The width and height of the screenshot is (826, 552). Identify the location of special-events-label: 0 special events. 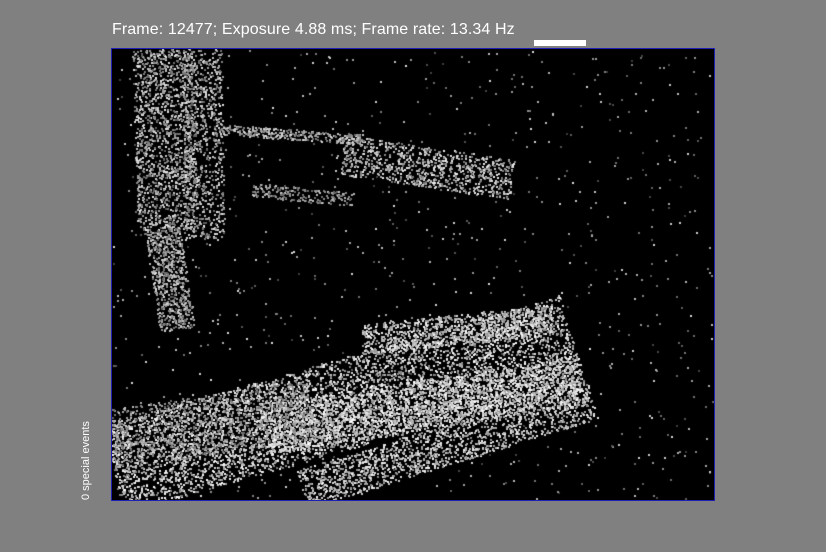
(86, 460).